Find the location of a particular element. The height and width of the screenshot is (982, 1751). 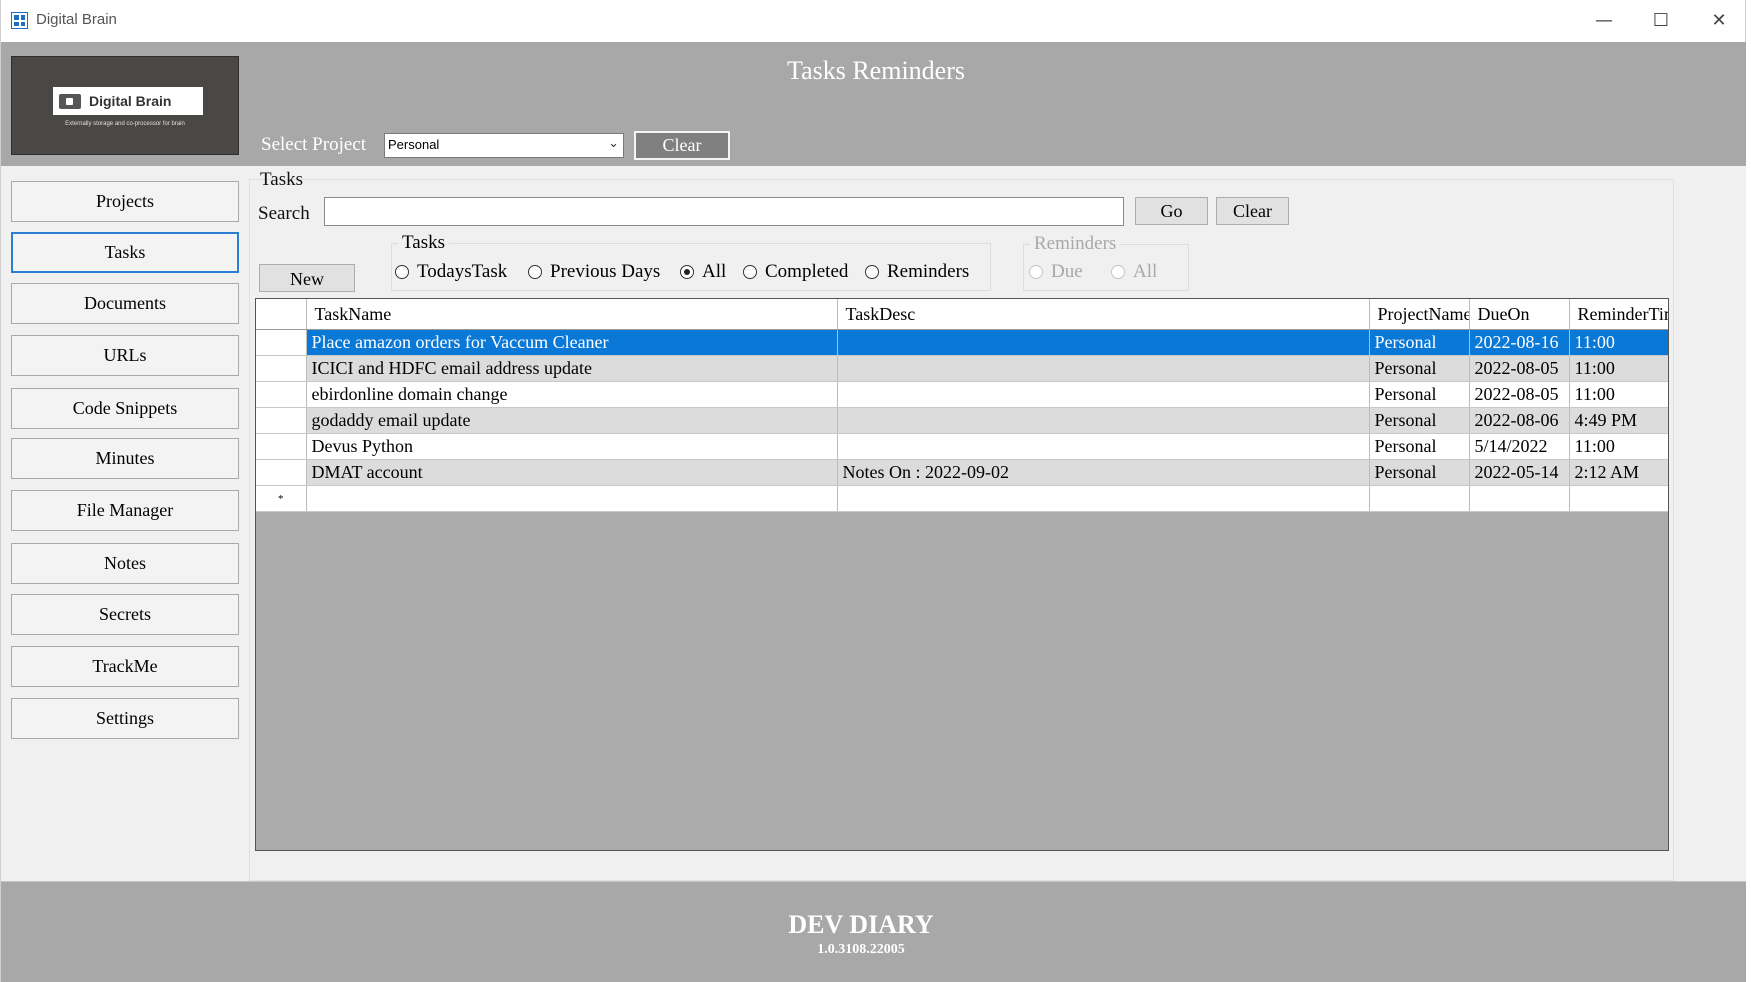

app-icon is located at coordinates (19, 20).